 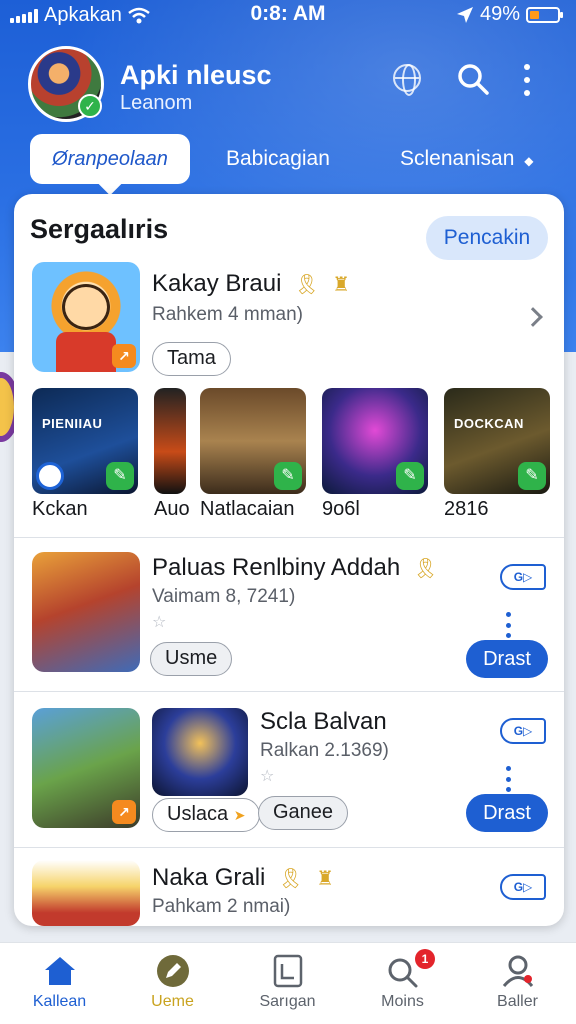 What do you see at coordinates (466, 509) in the screenshot?
I see `mini-label-4: 2816` at bounding box center [466, 509].